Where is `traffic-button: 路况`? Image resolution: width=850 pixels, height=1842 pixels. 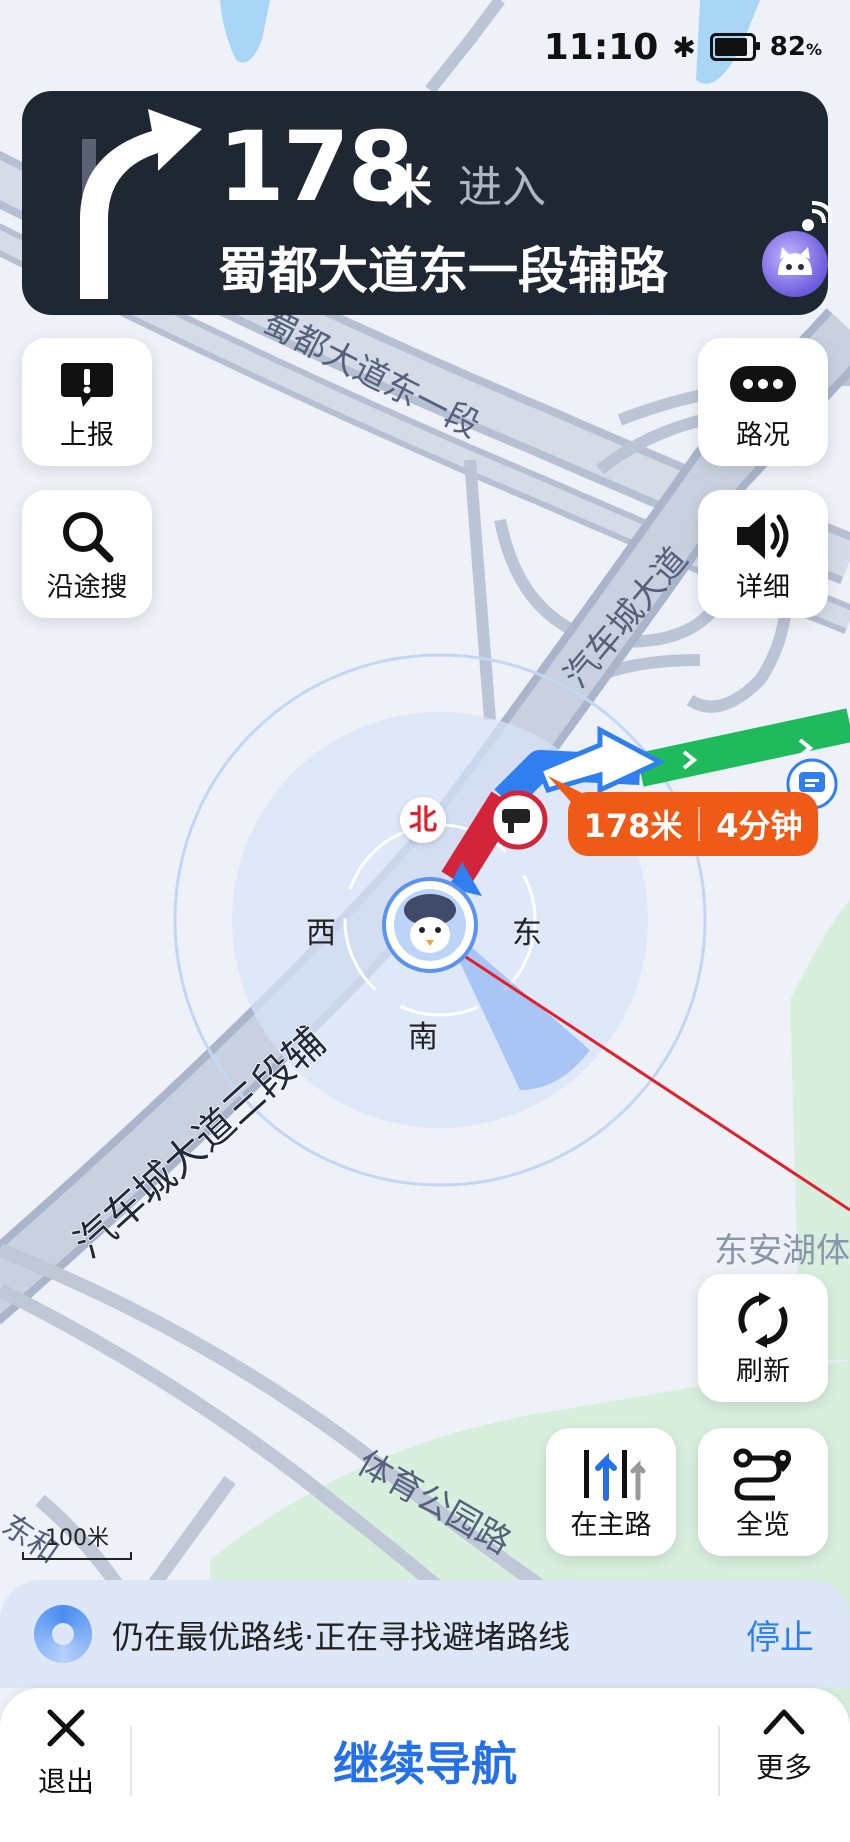 traffic-button: 路况 is located at coordinates (763, 402).